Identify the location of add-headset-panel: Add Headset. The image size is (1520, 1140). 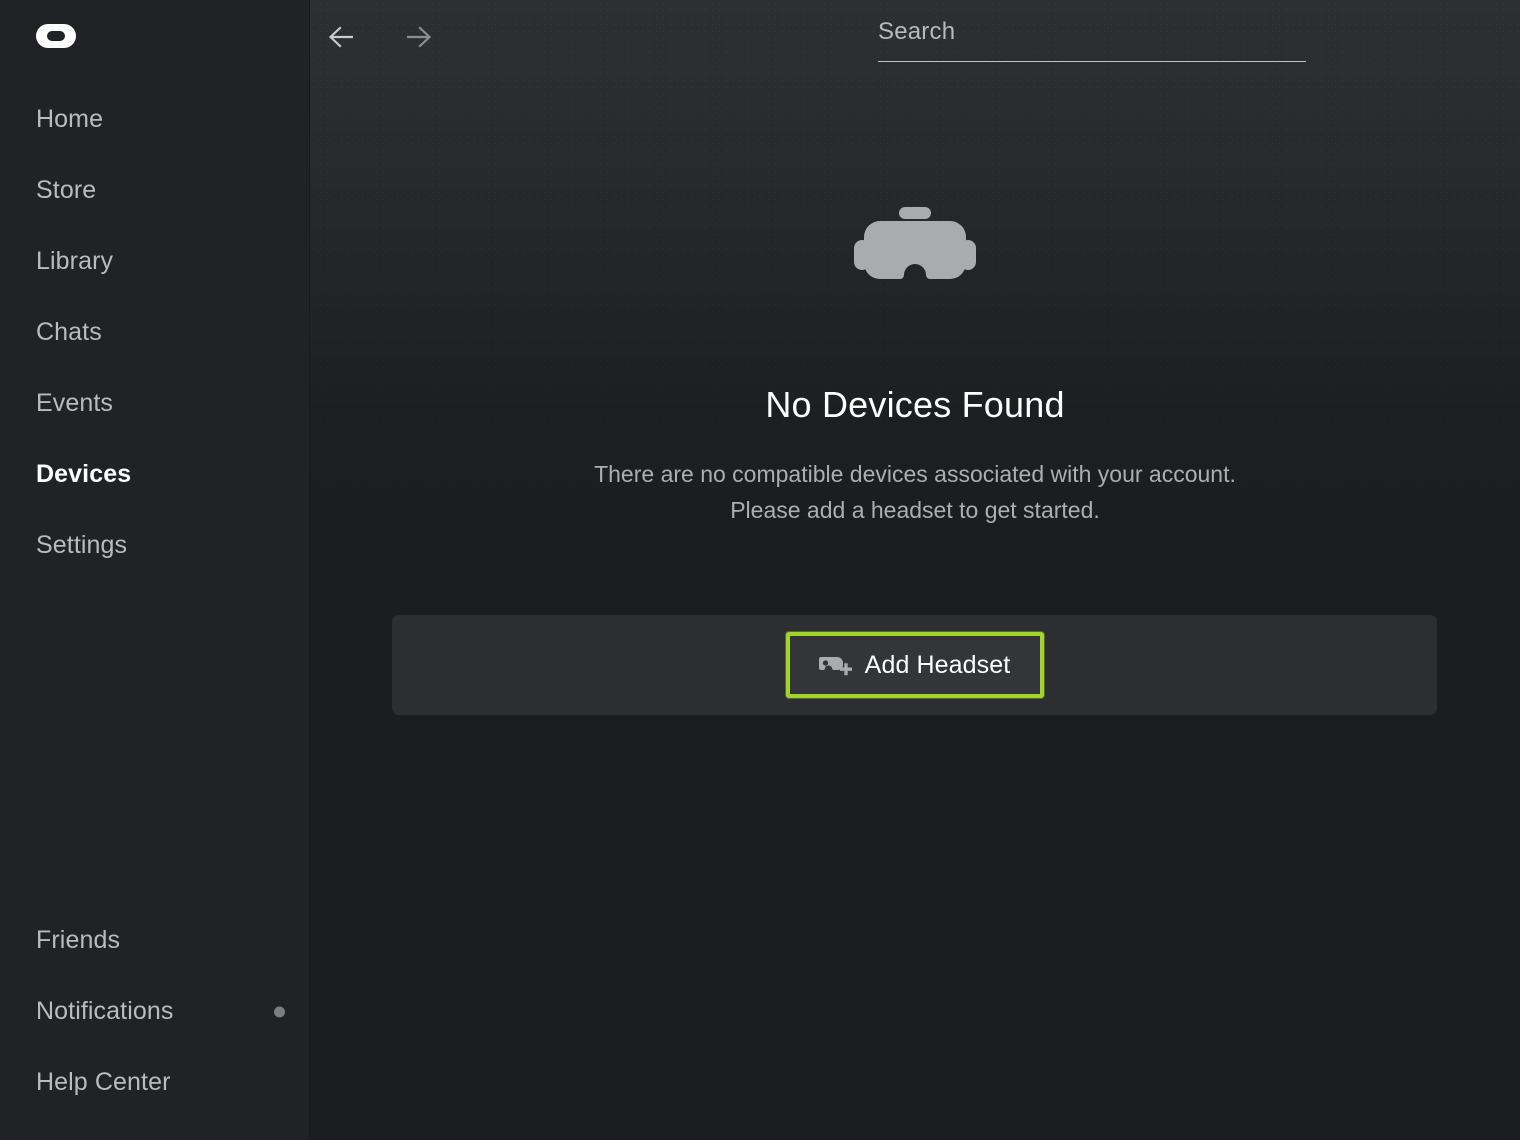
(914, 665).